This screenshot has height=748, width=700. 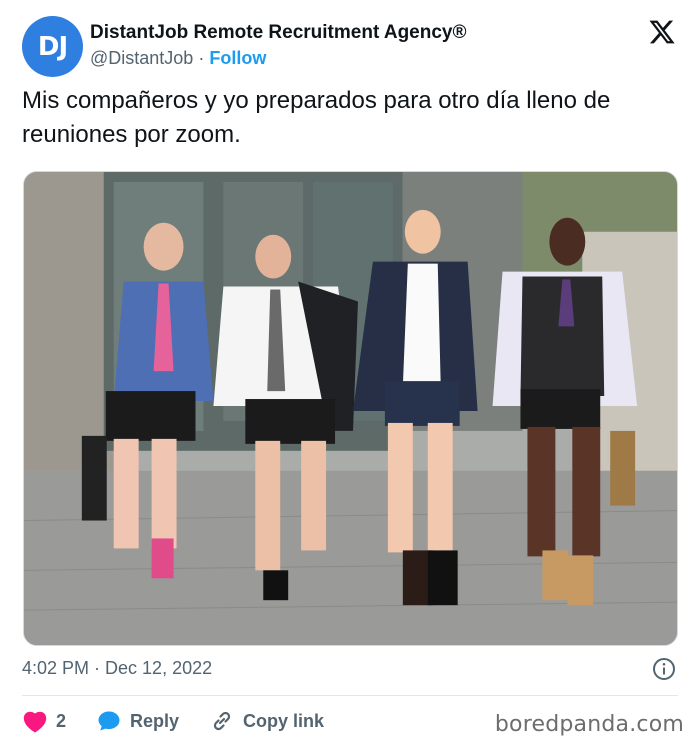 What do you see at coordinates (350, 695) in the screenshot?
I see `divider` at bounding box center [350, 695].